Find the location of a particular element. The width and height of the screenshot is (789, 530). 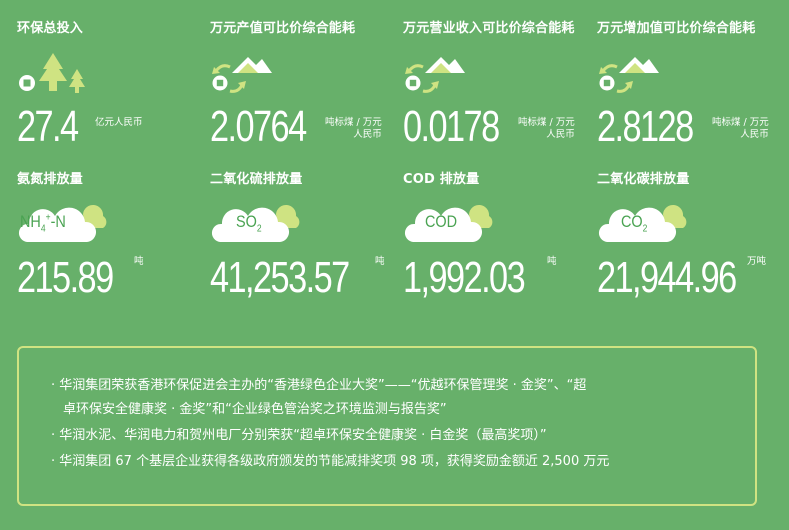

metric-so2-emission: 二氧化硫排放量 SO2 41,253.57 吨 is located at coordinates (305, 243).